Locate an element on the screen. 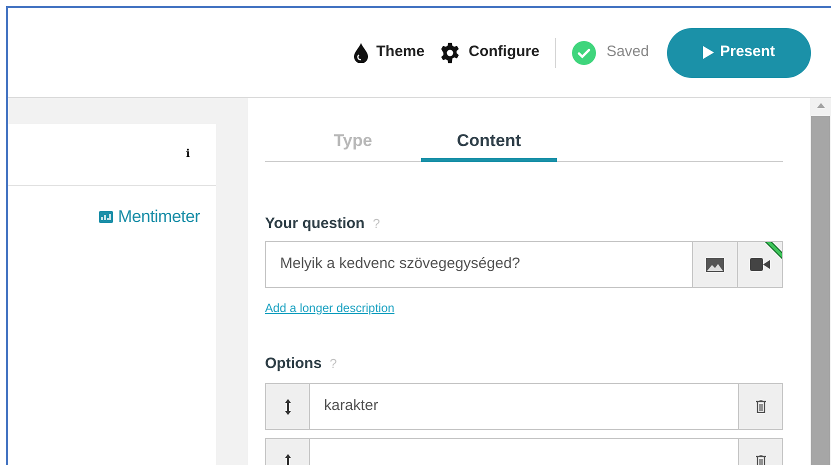  play-icon is located at coordinates (708, 52).